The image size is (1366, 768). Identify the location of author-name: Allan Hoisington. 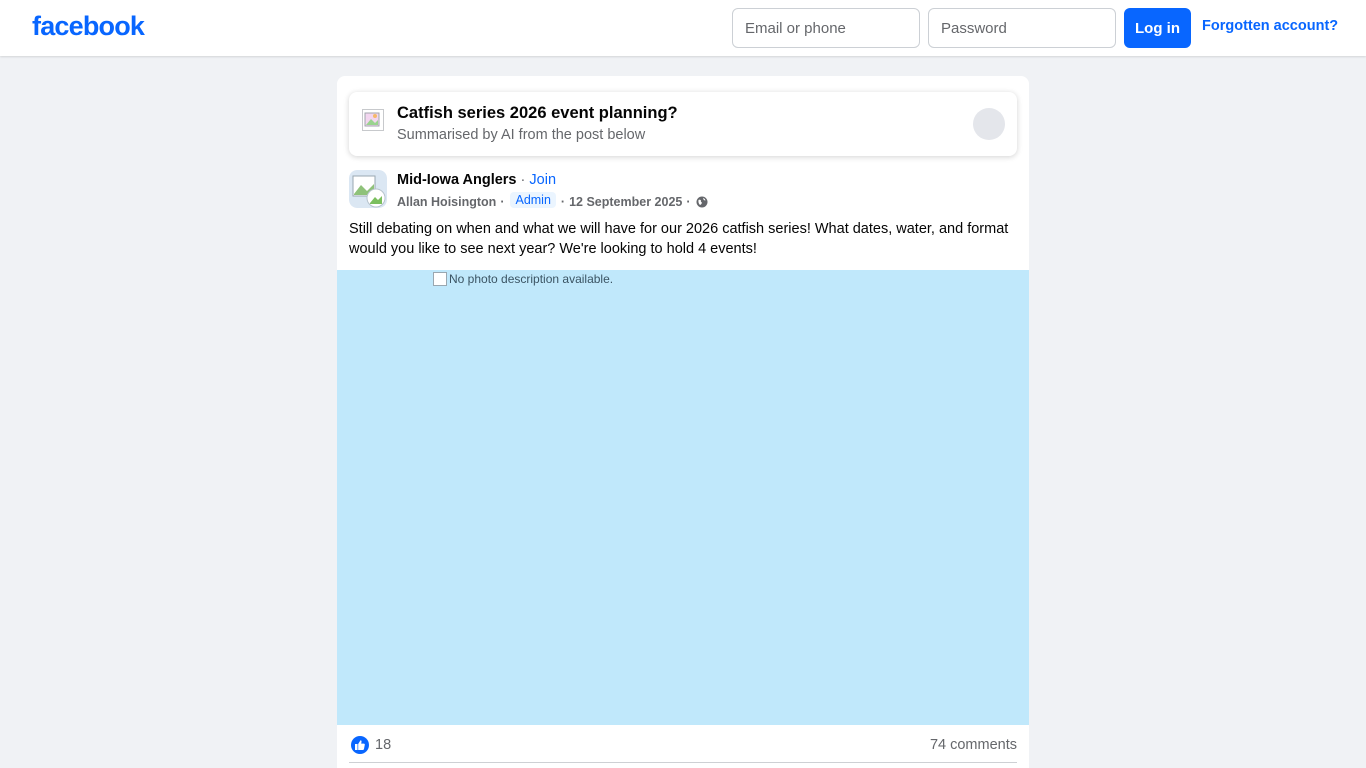
(446, 202).